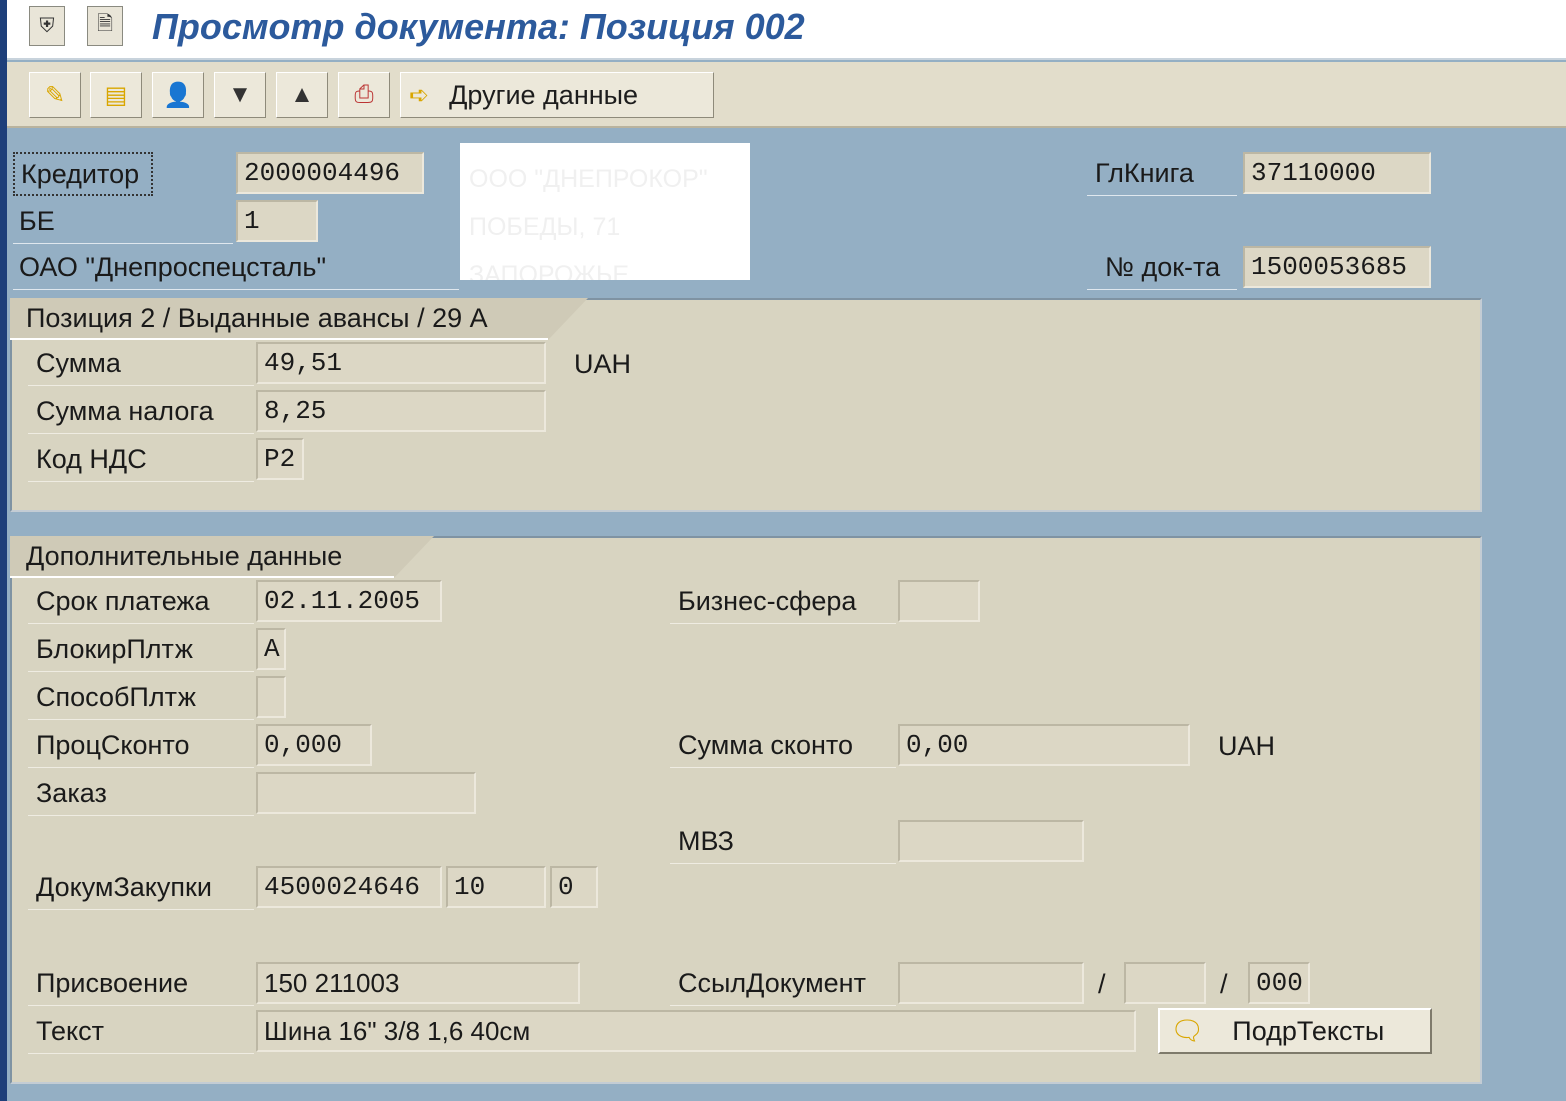 Image resolution: width=1566 pixels, height=1101 pixels. I want to click on cost-center-field, so click(991, 841).